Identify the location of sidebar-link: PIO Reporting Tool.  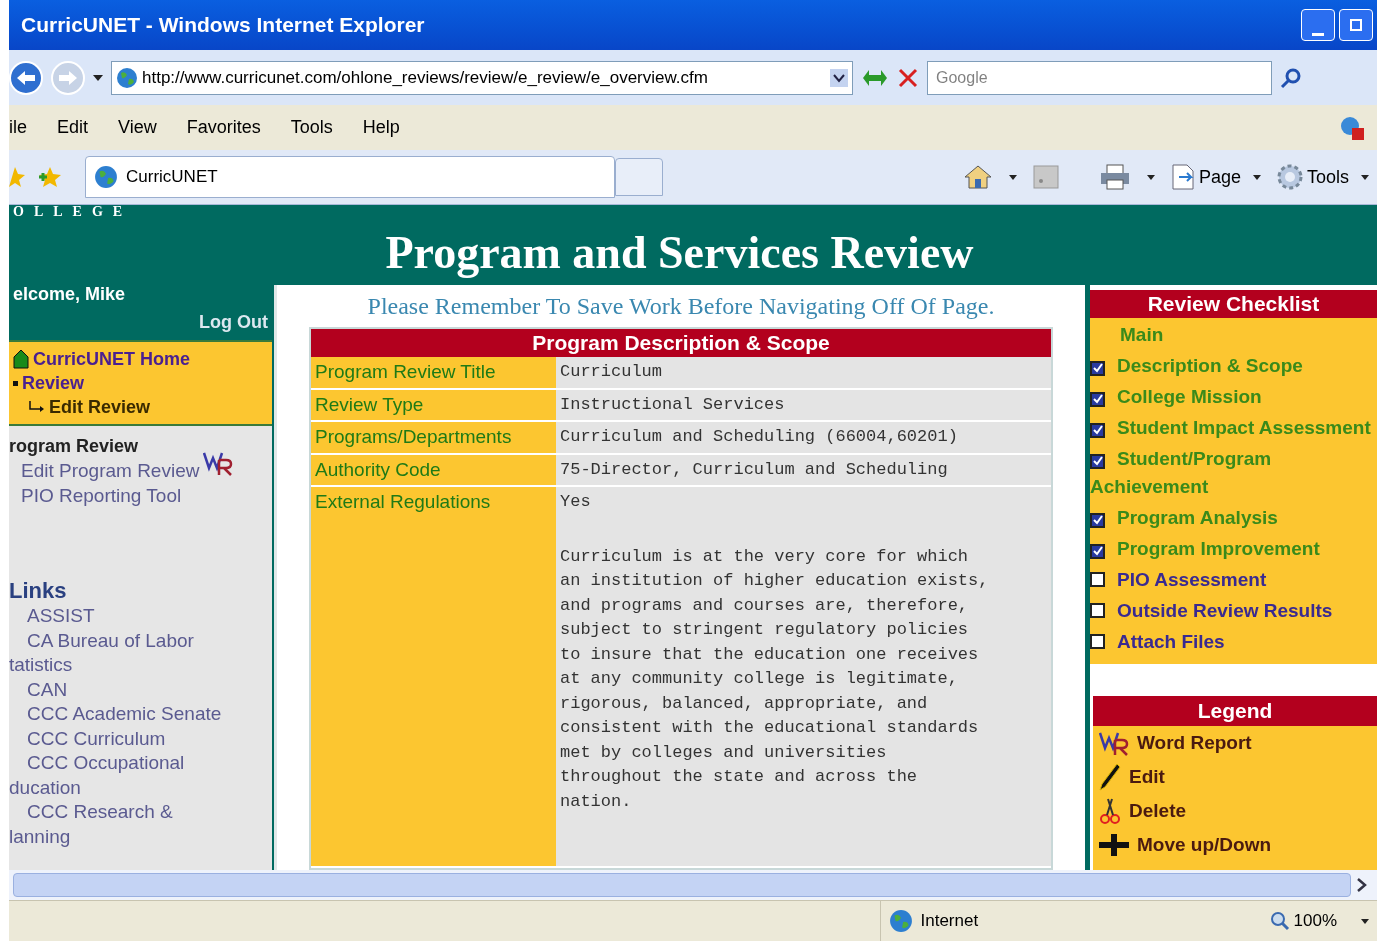
(101, 495).